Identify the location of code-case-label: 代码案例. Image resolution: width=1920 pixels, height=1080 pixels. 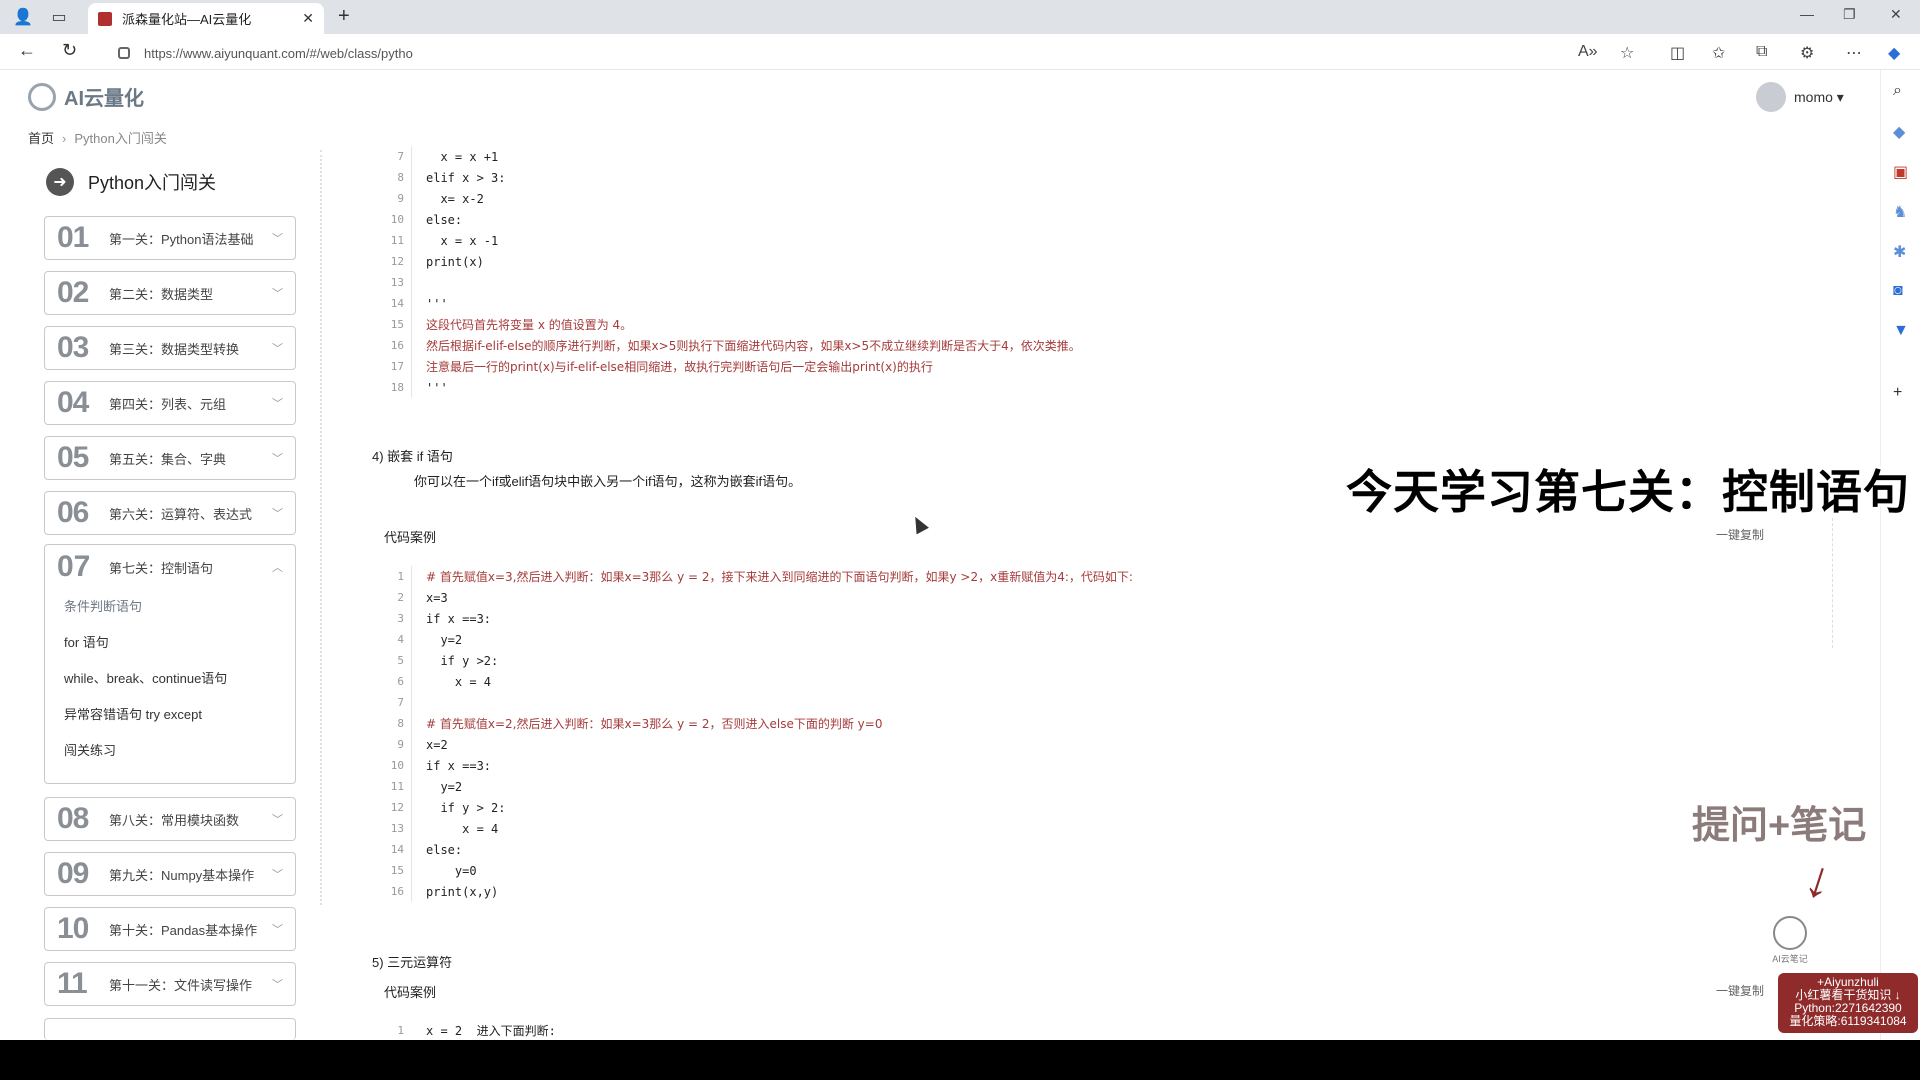
(410, 537).